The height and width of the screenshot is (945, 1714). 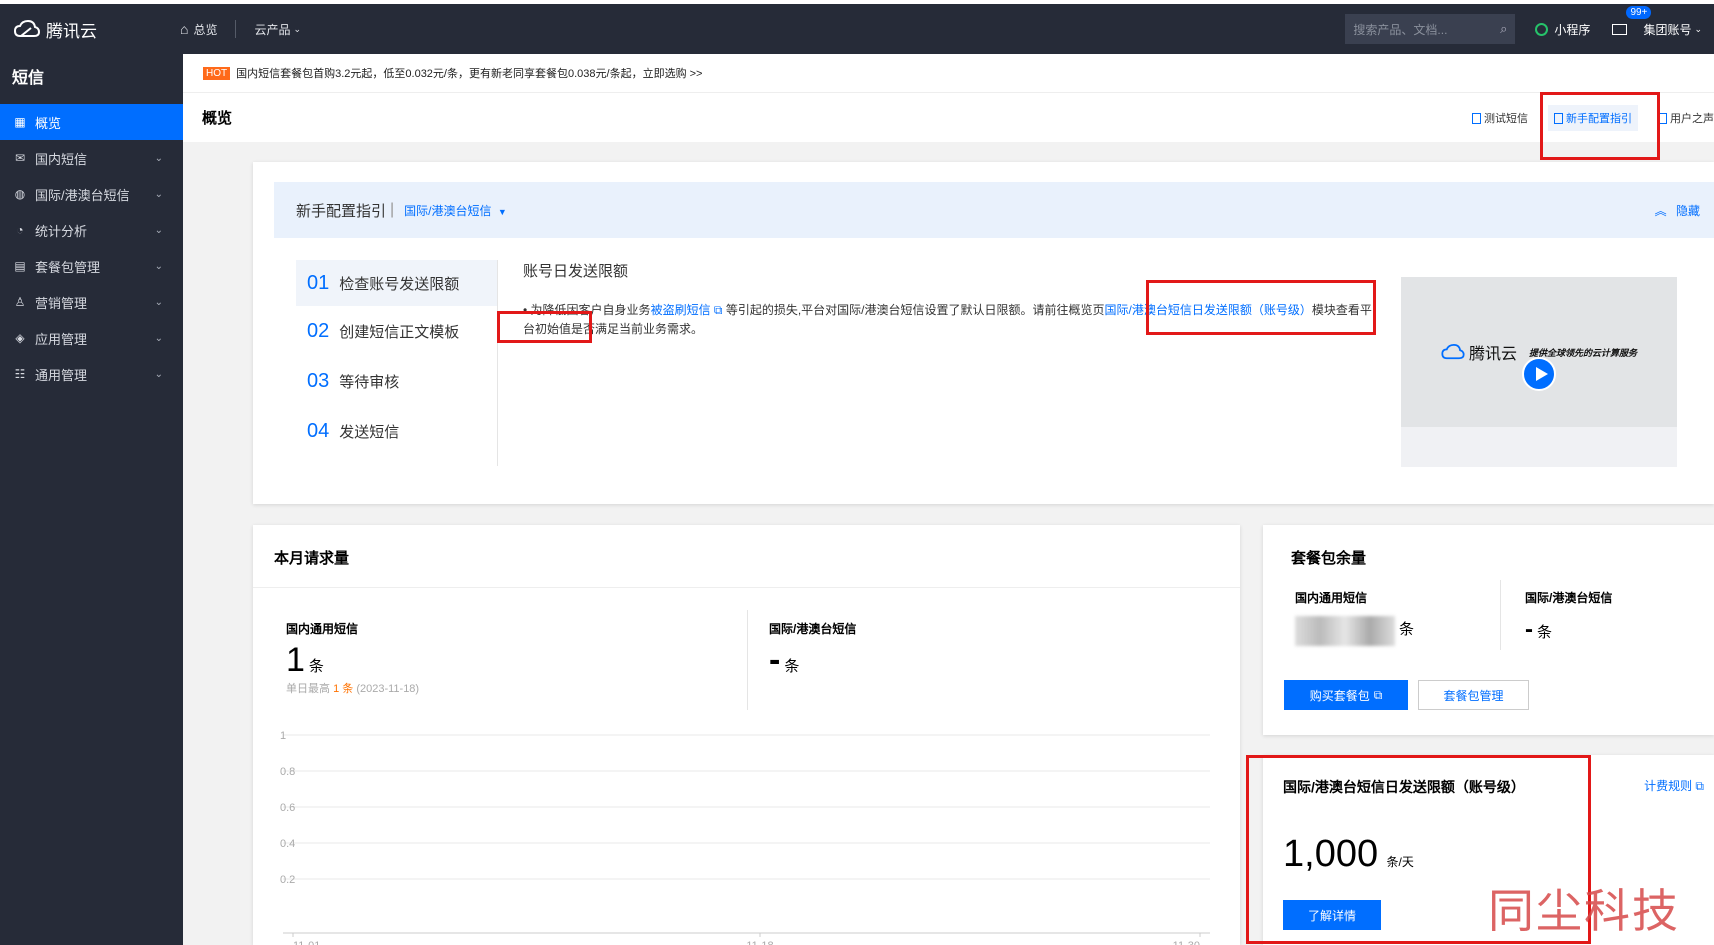 What do you see at coordinates (91, 302) in the screenshot?
I see `sidebar-item-marketing: ♙ 营销管理 ⌄` at bounding box center [91, 302].